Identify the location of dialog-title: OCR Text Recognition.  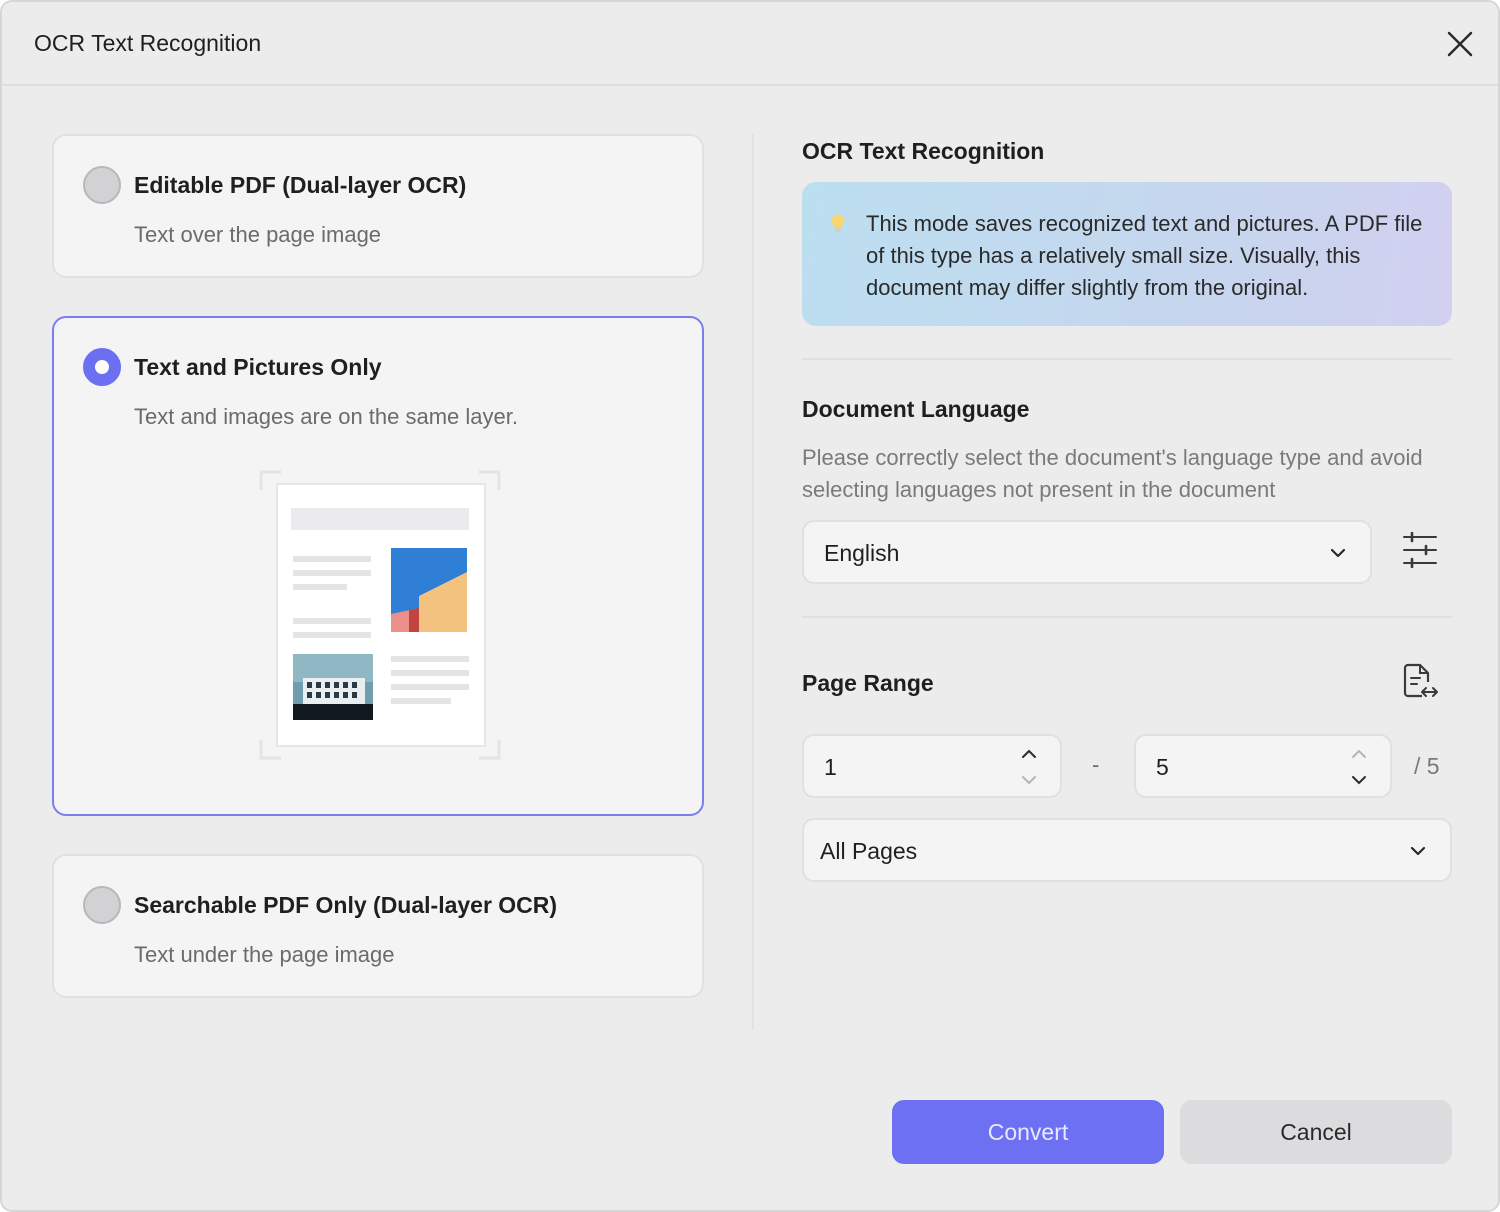
(148, 43).